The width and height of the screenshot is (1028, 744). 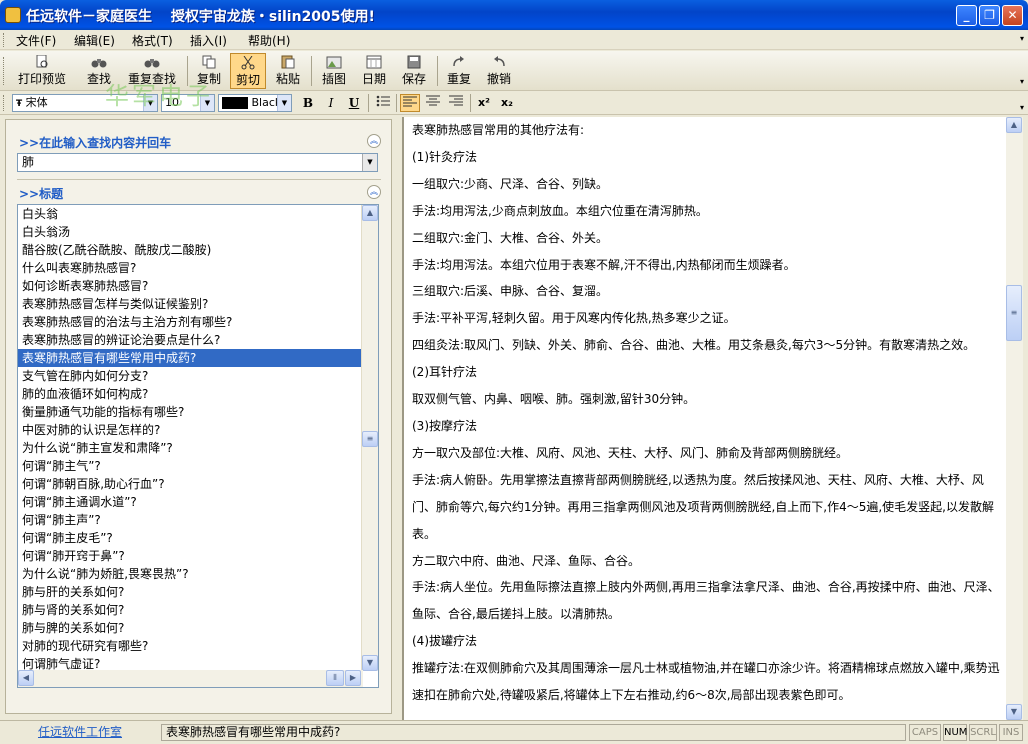 What do you see at coordinates (190, 376) in the screenshot?
I see `list-item: 支气管在肺内如何分支?` at bounding box center [190, 376].